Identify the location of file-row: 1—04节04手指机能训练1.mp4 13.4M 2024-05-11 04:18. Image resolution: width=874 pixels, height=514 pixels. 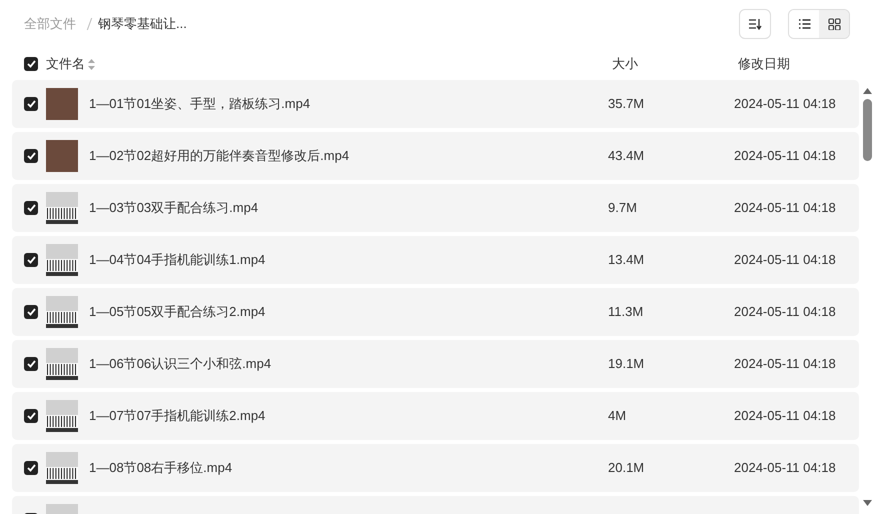
(435, 260).